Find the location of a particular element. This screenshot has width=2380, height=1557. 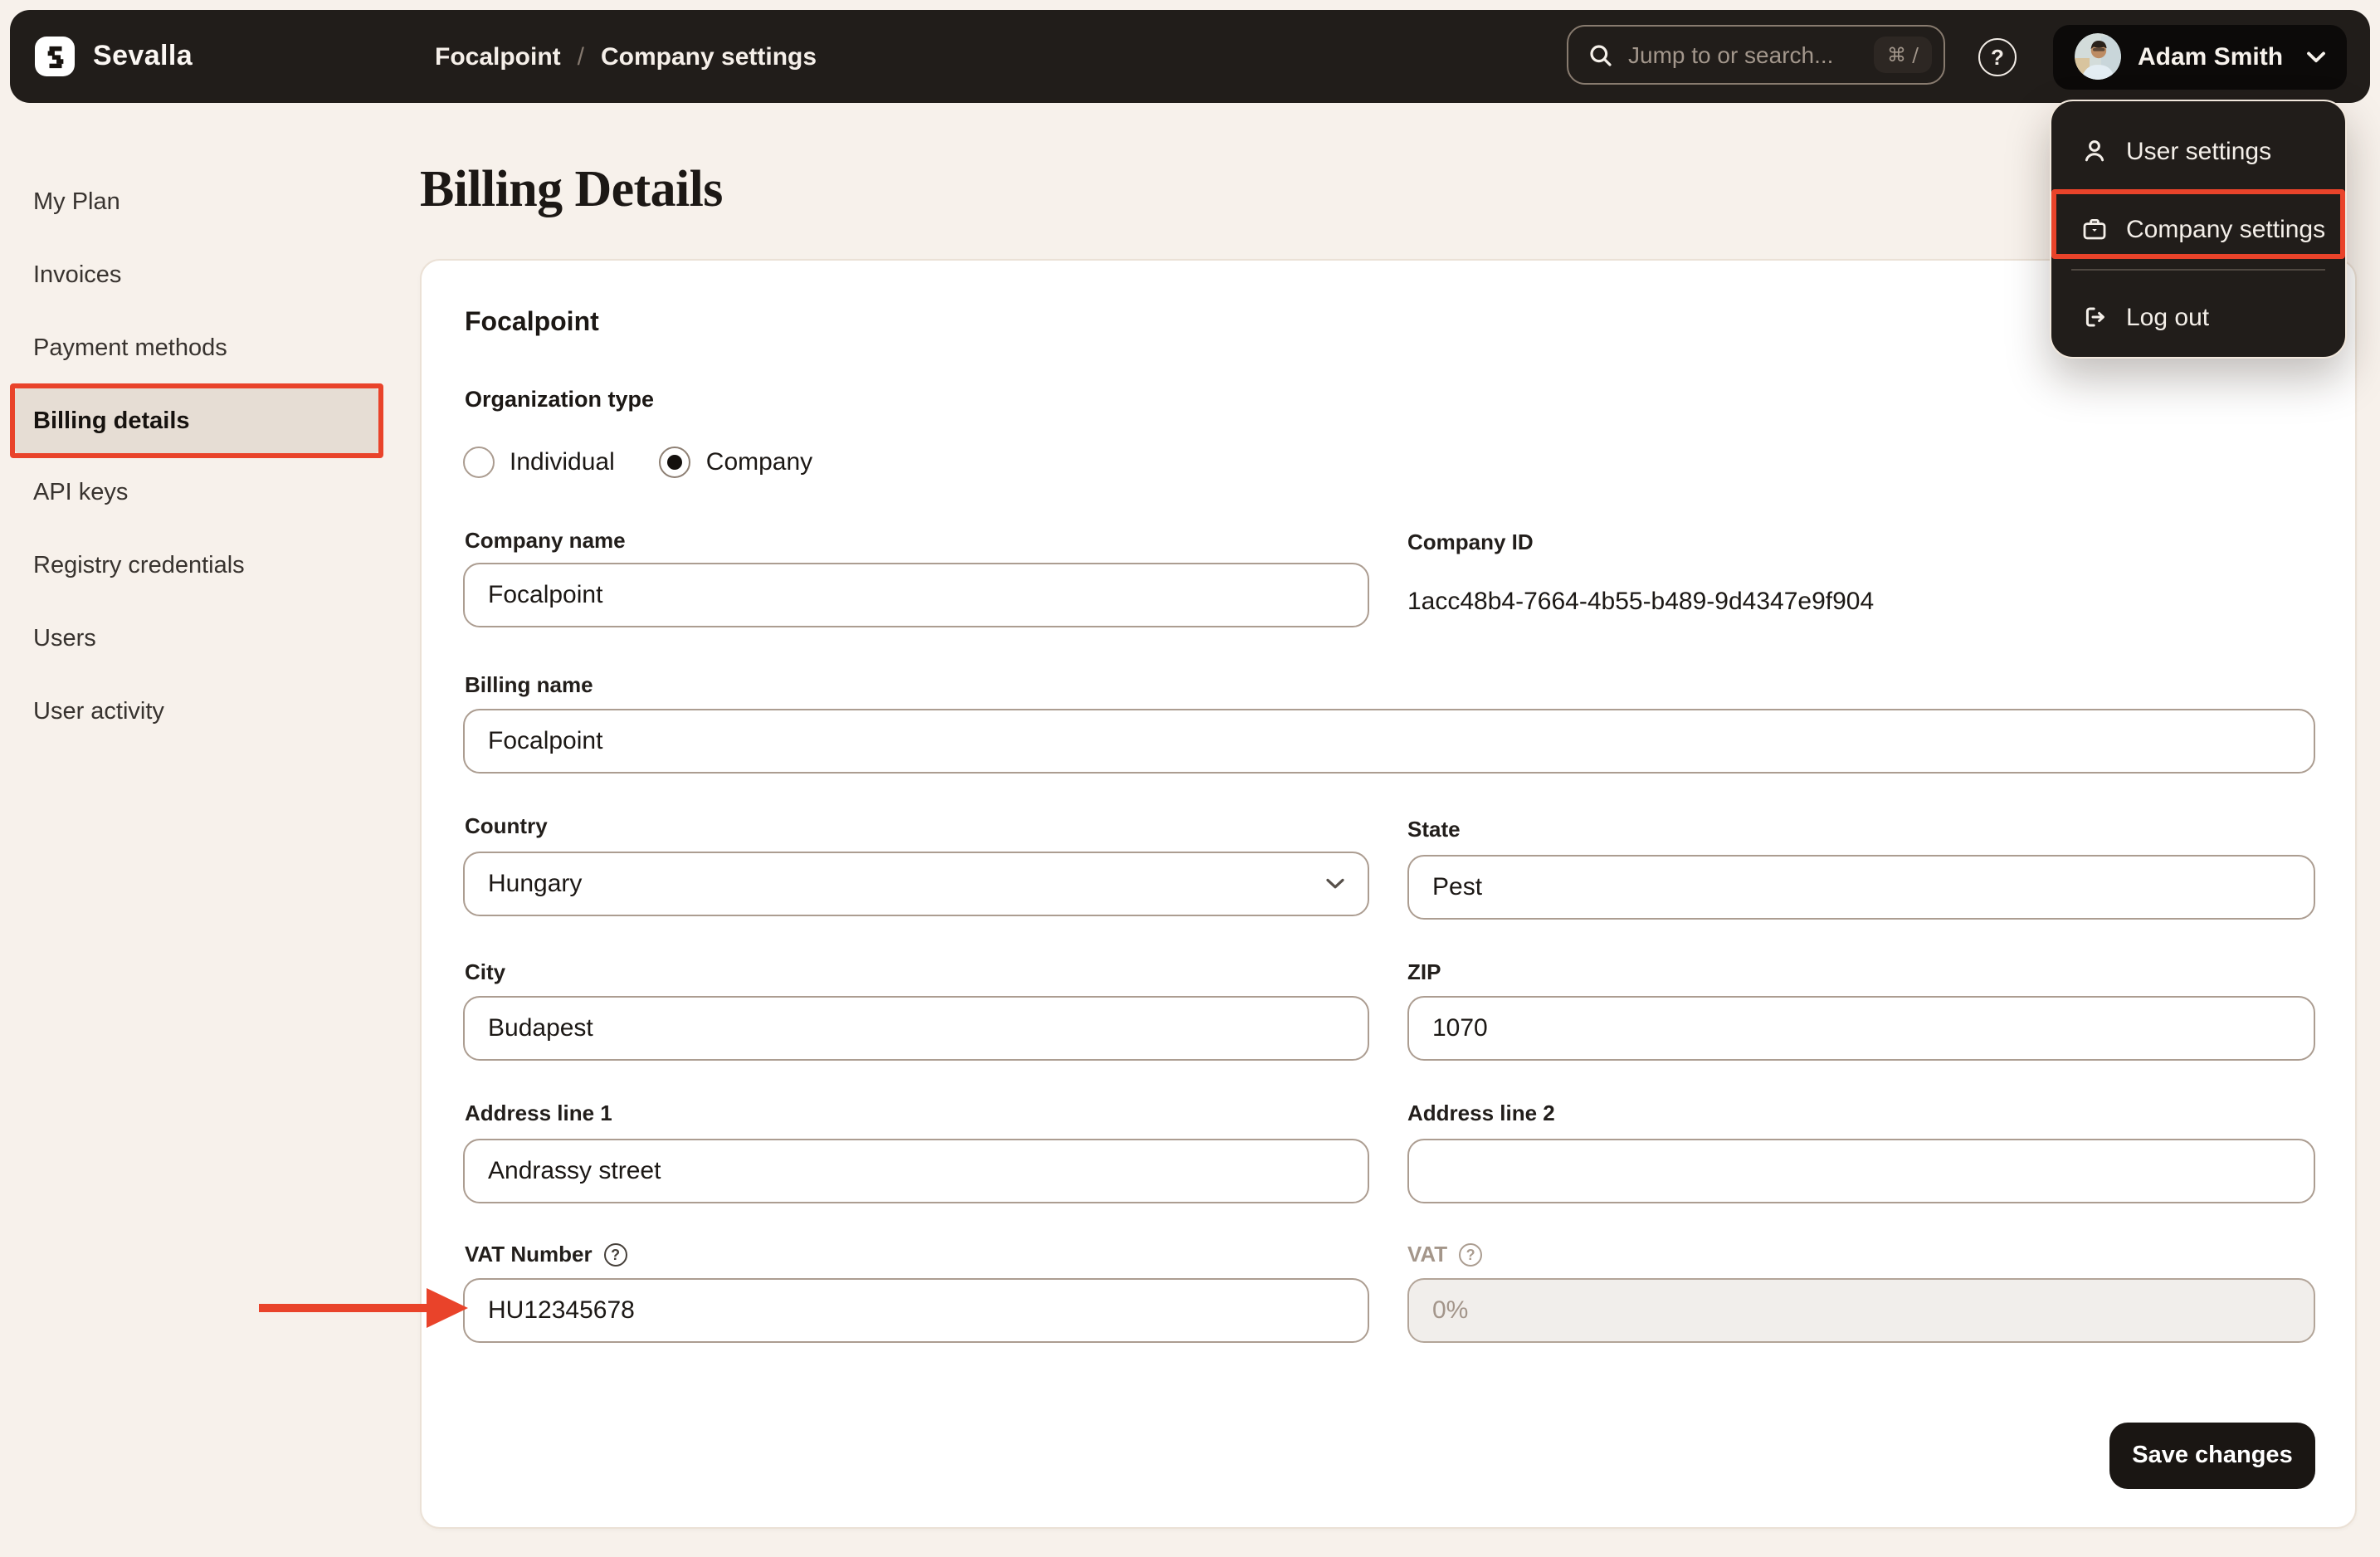

sidebar-item-users: Users is located at coordinates (199, 639).